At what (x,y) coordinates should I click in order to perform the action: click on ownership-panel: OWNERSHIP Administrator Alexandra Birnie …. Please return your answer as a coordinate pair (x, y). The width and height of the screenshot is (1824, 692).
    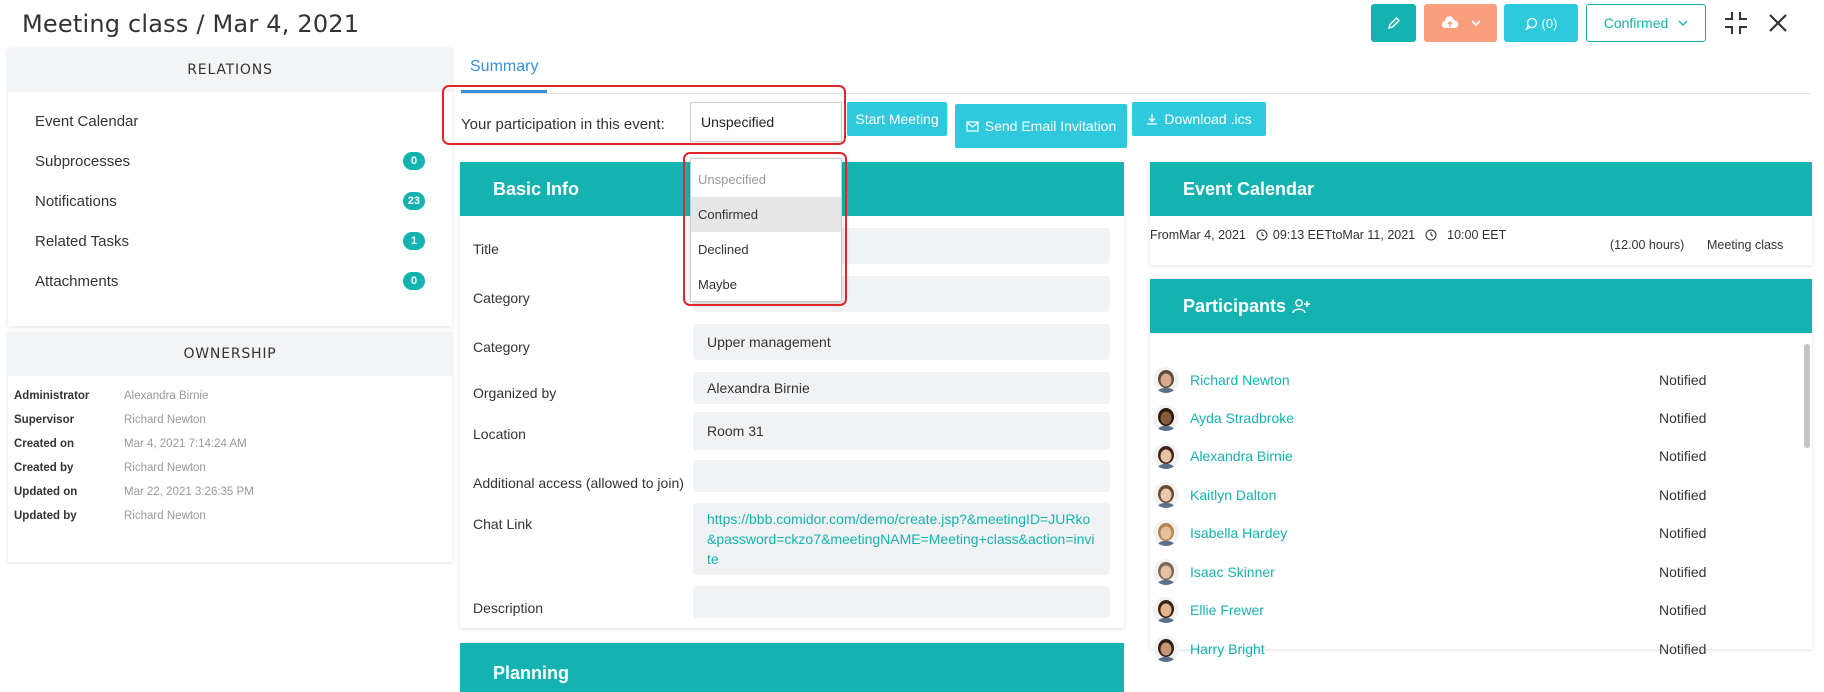
    Looking at the image, I should click on (230, 447).